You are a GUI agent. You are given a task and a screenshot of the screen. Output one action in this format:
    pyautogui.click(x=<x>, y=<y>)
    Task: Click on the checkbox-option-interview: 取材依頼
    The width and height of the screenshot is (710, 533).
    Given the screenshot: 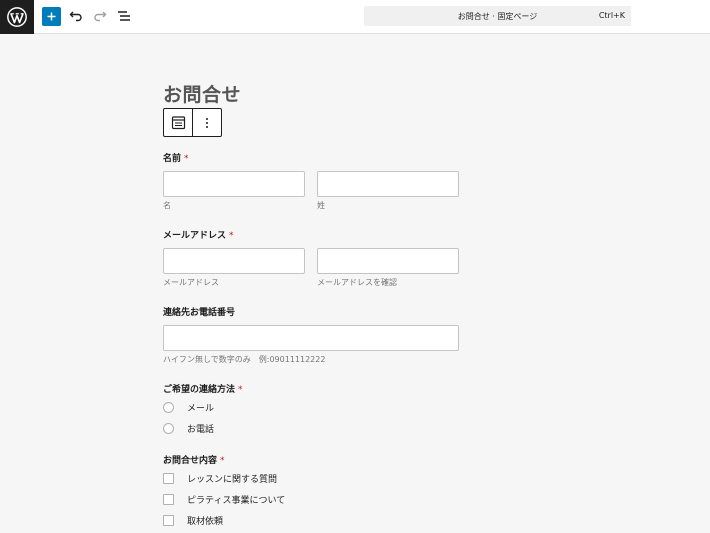 What is the action you would take?
    pyautogui.click(x=193, y=520)
    